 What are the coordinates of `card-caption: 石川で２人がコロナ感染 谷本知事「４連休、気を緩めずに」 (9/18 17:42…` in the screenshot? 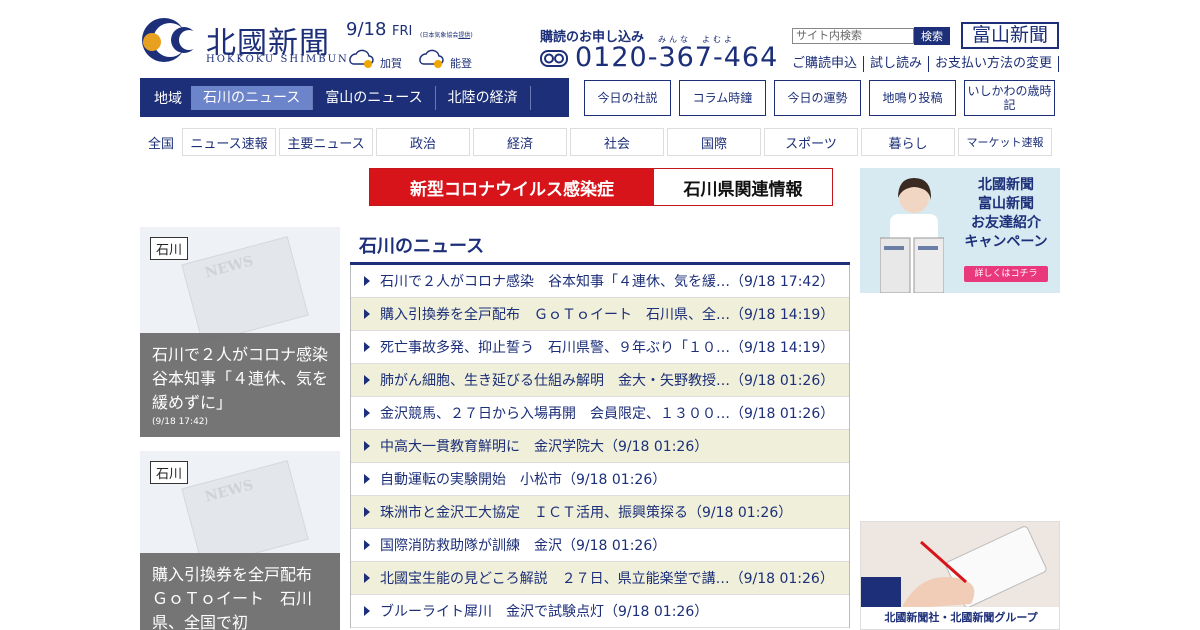 It's located at (240, 385).